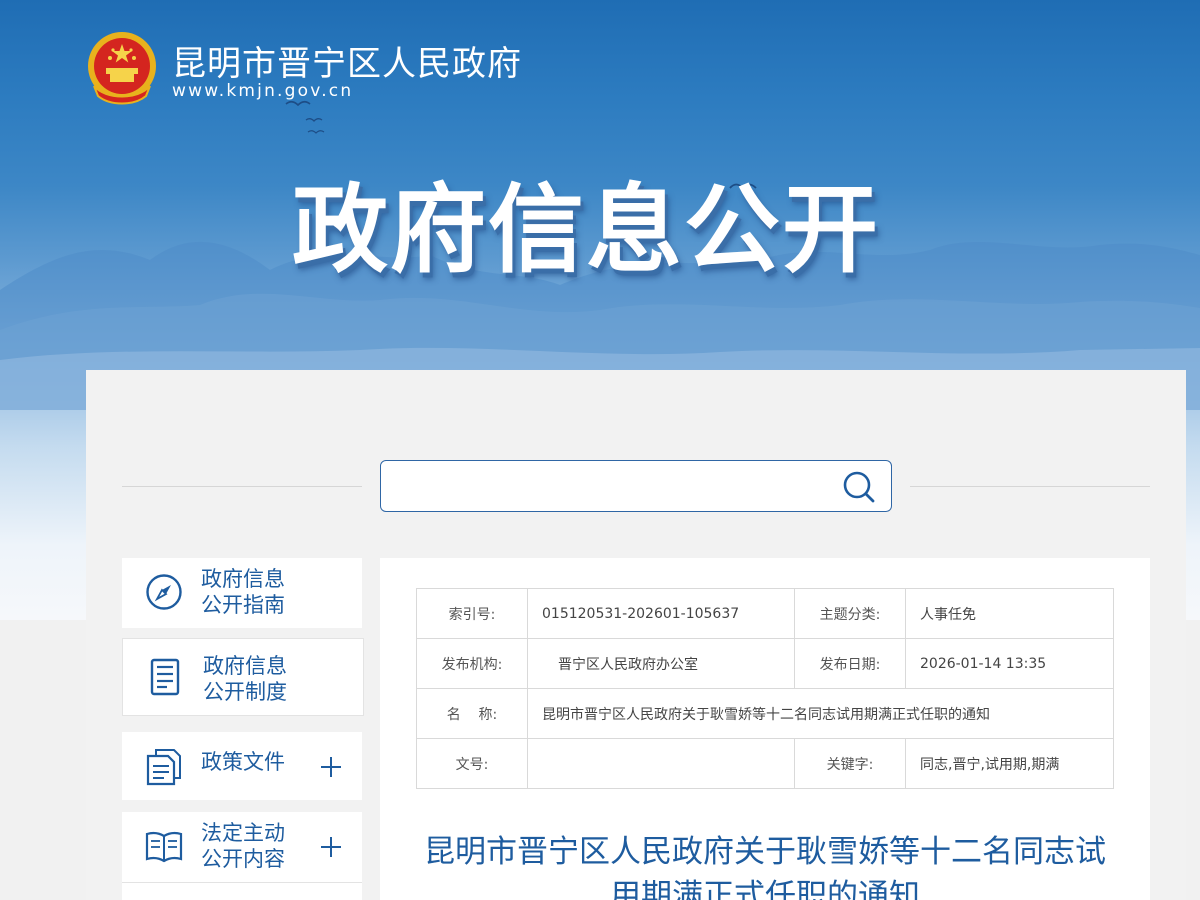 Image resolution: width=1200 pixels, height=900 pixels. What do you see at coordinates (850, 763) in the screenshot?
I see `keywords-label: 关键字:` at bounding box center [850, 763].